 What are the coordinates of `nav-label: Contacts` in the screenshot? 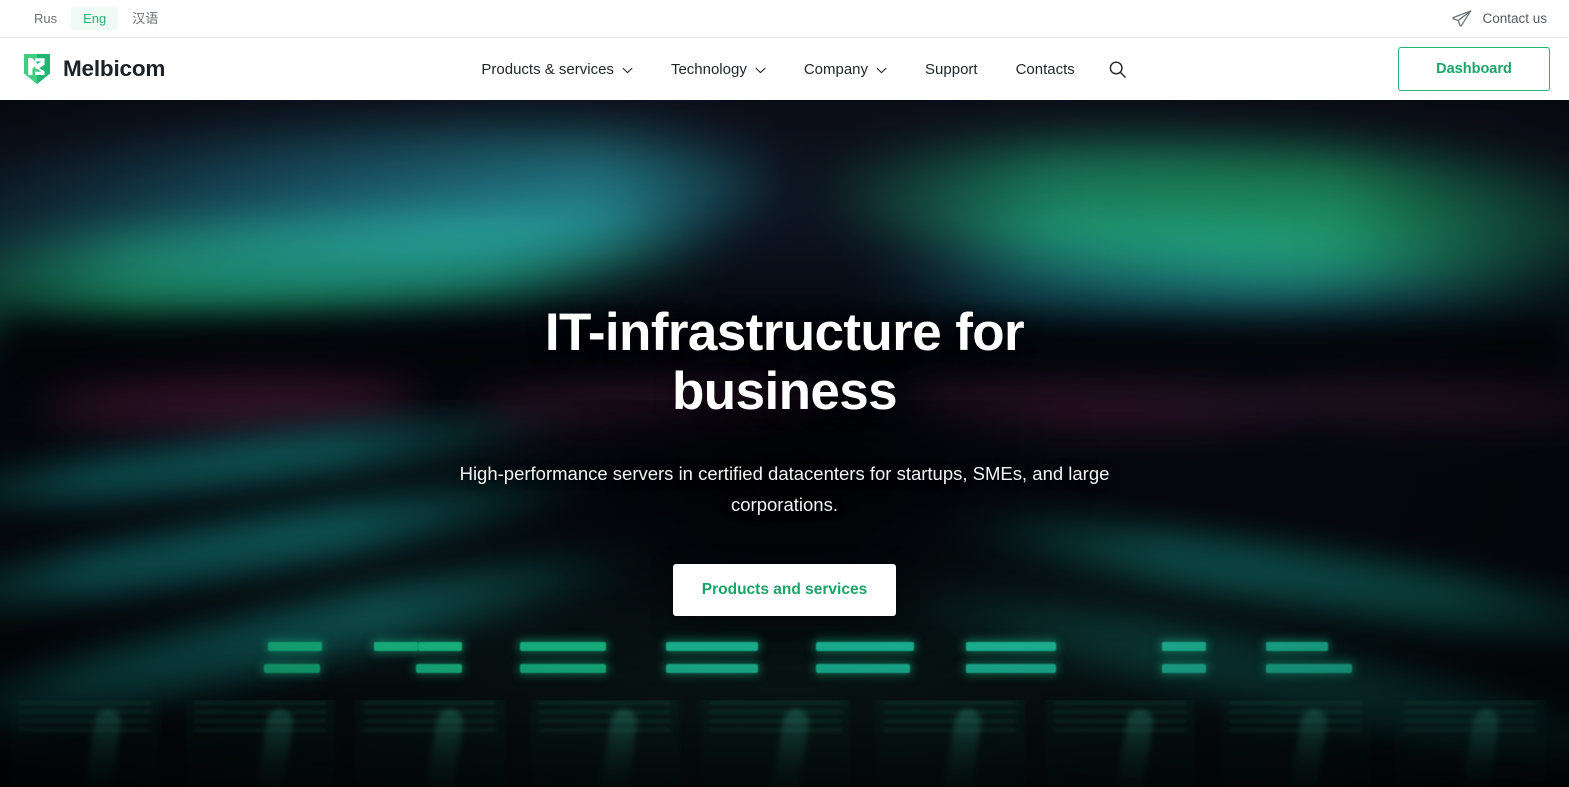 It's located at (1045, 69).